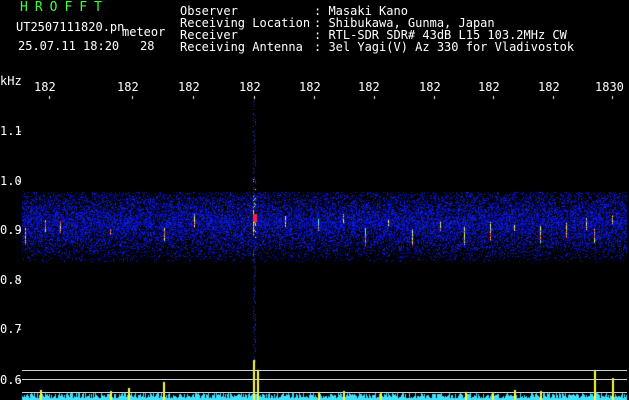 The height and width of the screenshot is (400, 629). I want to click on meteor-count: 28, so click(147, 46).